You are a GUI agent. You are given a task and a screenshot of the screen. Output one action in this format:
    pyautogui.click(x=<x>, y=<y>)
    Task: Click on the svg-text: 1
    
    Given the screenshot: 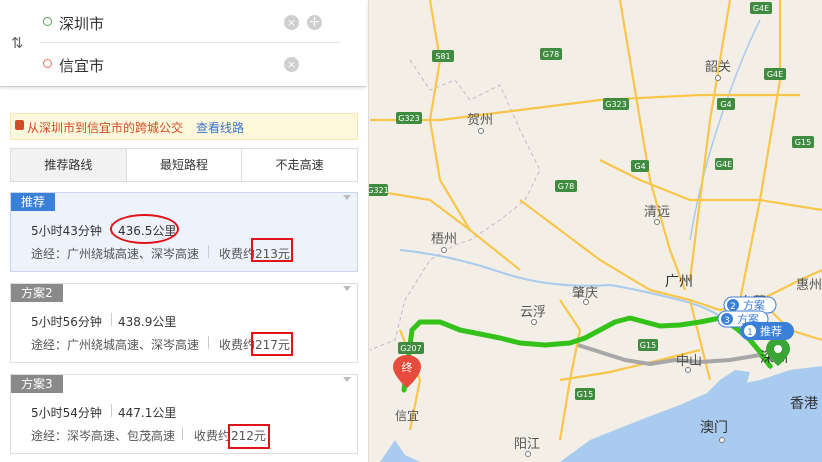 What is the action you would take?
    pyautogui.click(x=750, y=333)
    